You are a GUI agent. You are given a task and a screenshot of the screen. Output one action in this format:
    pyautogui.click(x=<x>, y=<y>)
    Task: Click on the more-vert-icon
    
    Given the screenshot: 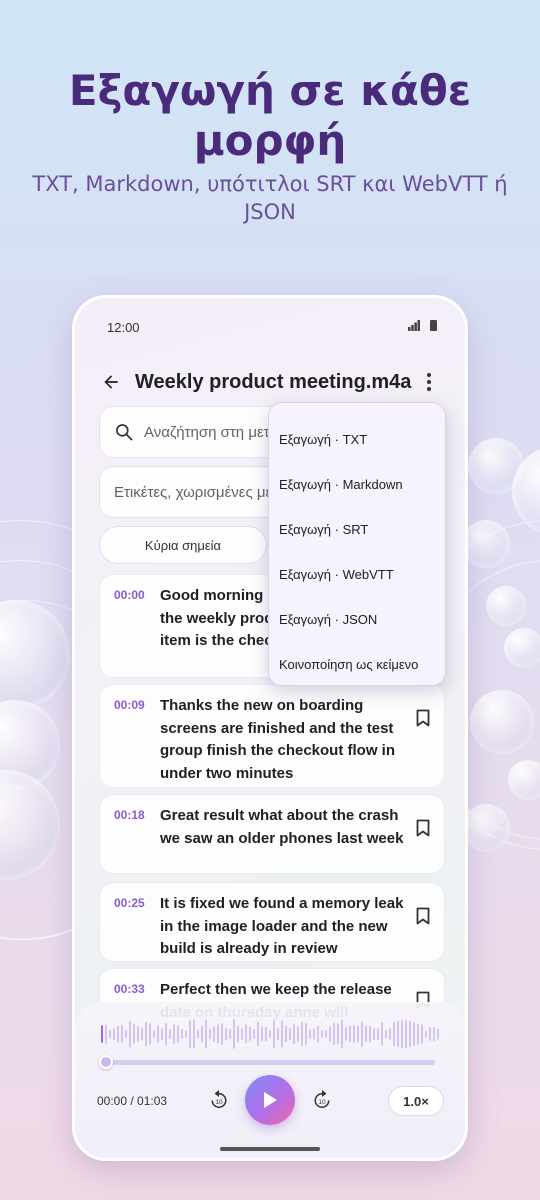 What is the action you would take?
    pyautogui.click(x=429, y=382)
    